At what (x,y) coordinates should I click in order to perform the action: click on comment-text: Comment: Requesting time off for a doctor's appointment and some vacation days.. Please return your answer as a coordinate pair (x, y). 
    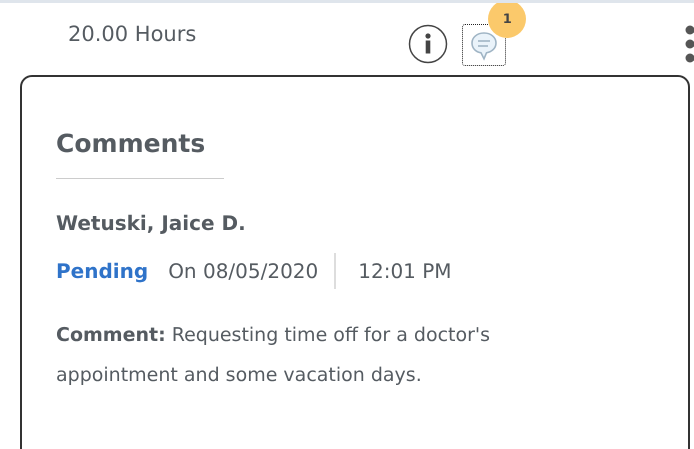
    Looking at the image, I should click on (274, 355).